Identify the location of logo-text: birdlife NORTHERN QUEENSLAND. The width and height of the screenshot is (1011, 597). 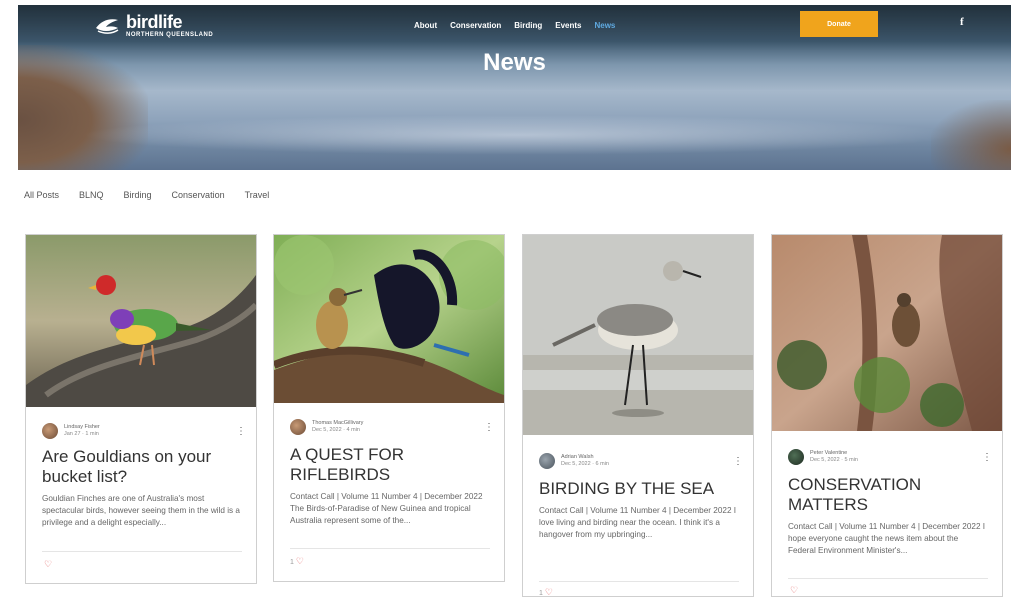
(169, 25).